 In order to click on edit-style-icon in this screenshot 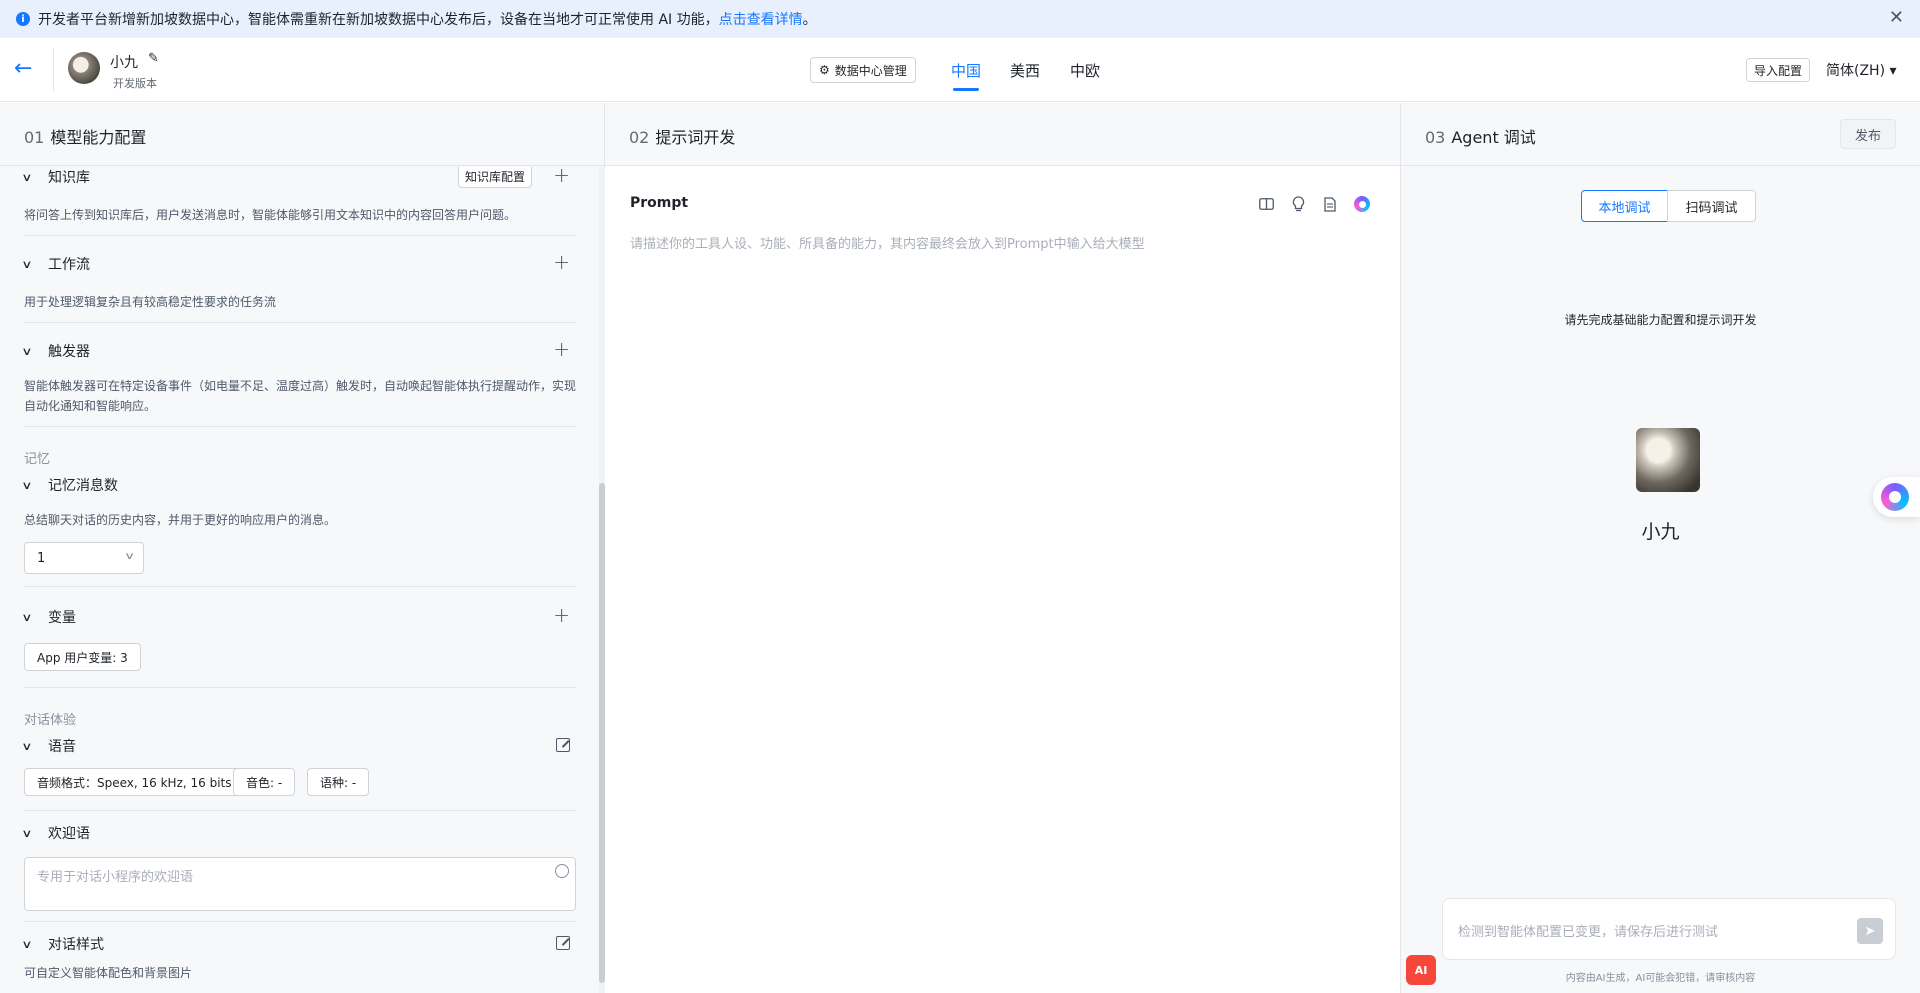, I will do `click(563, 943)`.